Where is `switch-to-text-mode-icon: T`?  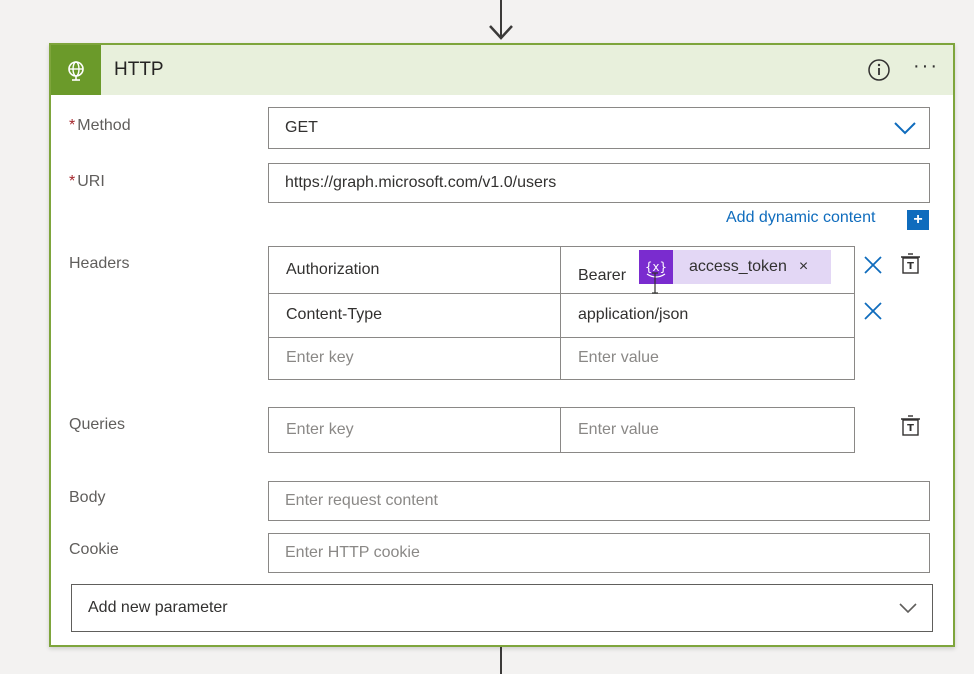 switch-to-text-mode-icon: T is located at coordinates (911, 264).